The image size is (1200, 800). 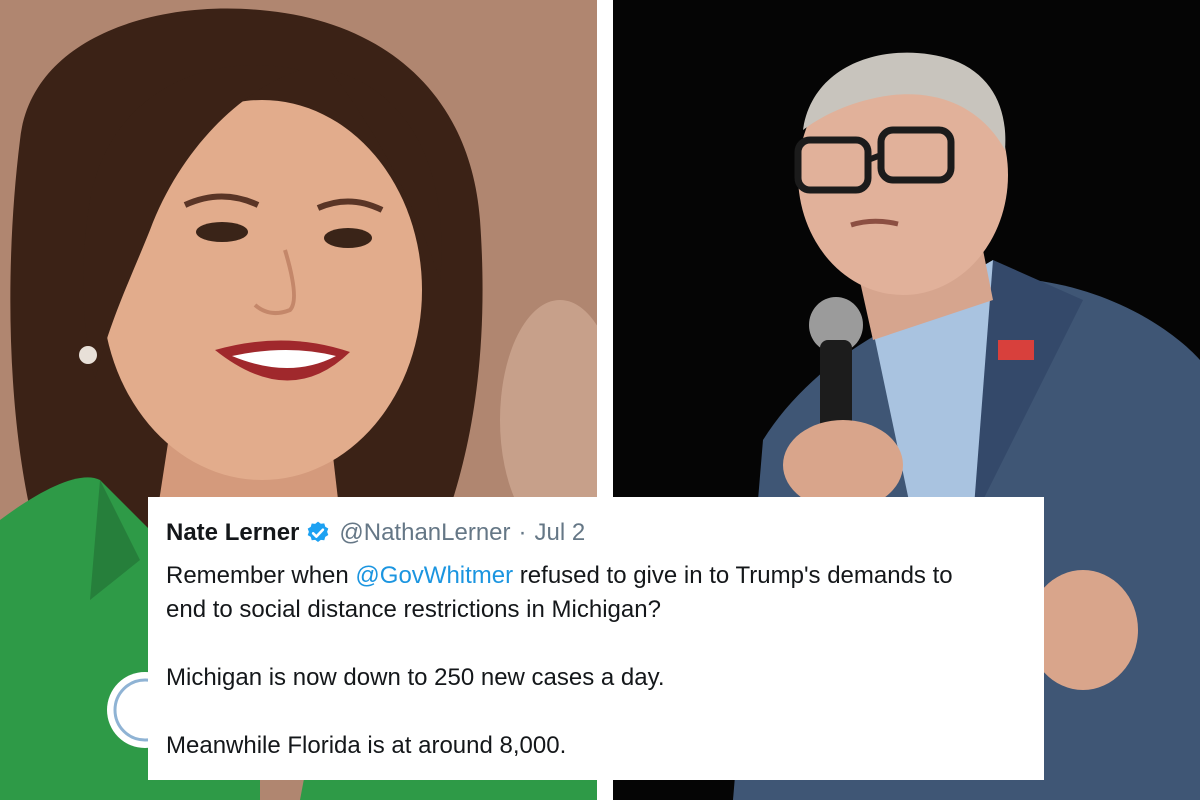 I want to click on verified-badge-icon, so click(x=318, y=531).